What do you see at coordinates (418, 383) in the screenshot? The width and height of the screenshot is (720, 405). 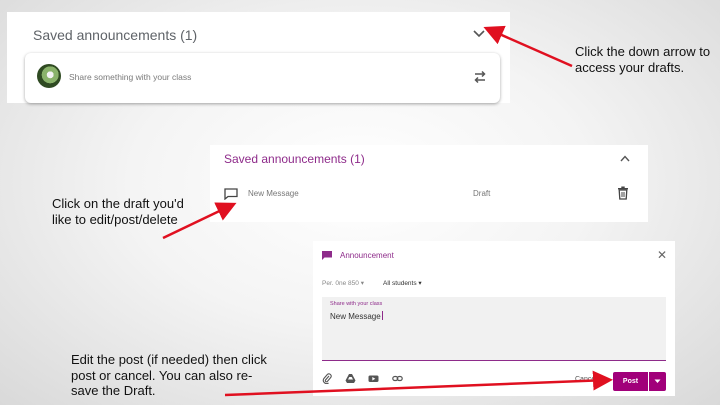 I see `arrow-to-post` at bounding box center [418, 383].